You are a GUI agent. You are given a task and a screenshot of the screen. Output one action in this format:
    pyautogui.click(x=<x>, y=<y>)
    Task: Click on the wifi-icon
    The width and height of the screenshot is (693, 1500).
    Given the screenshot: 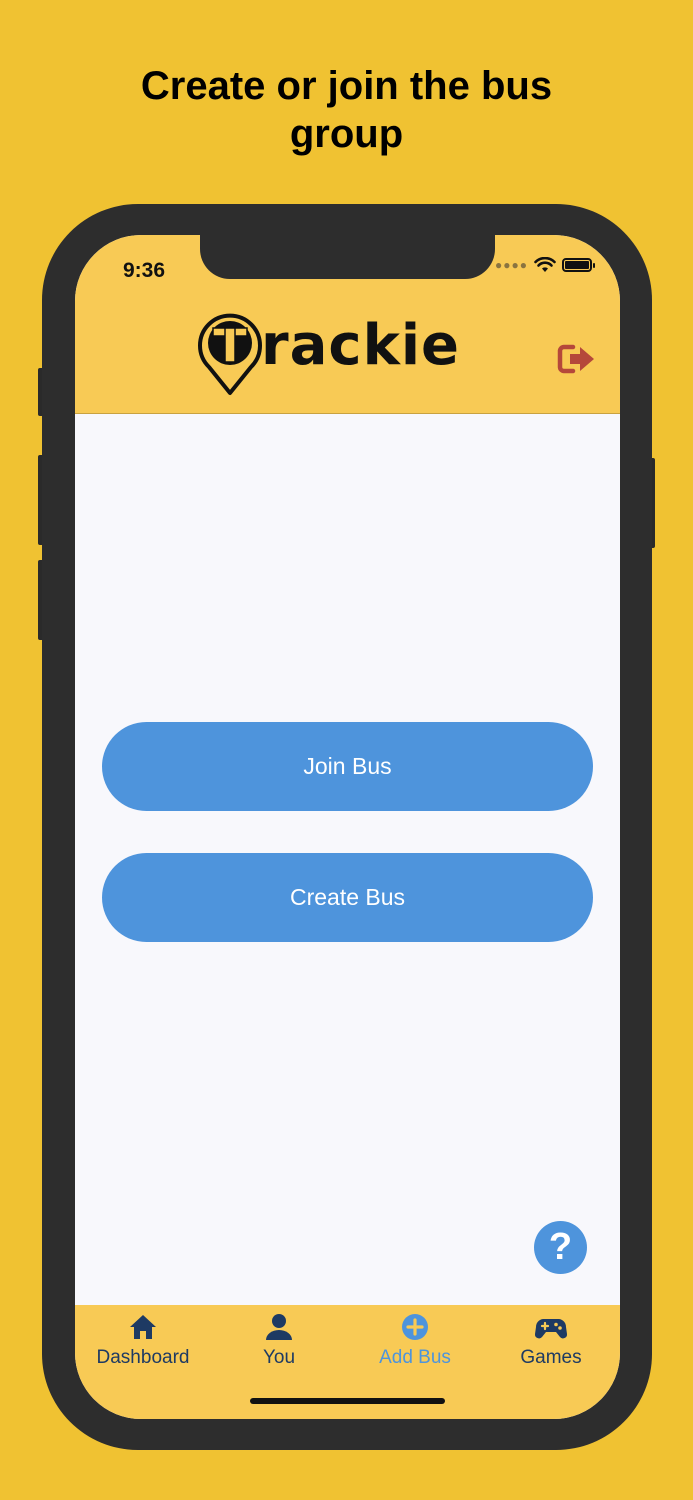 What is the action you would take?
    pyautogui.click(x=545, y=264)
    